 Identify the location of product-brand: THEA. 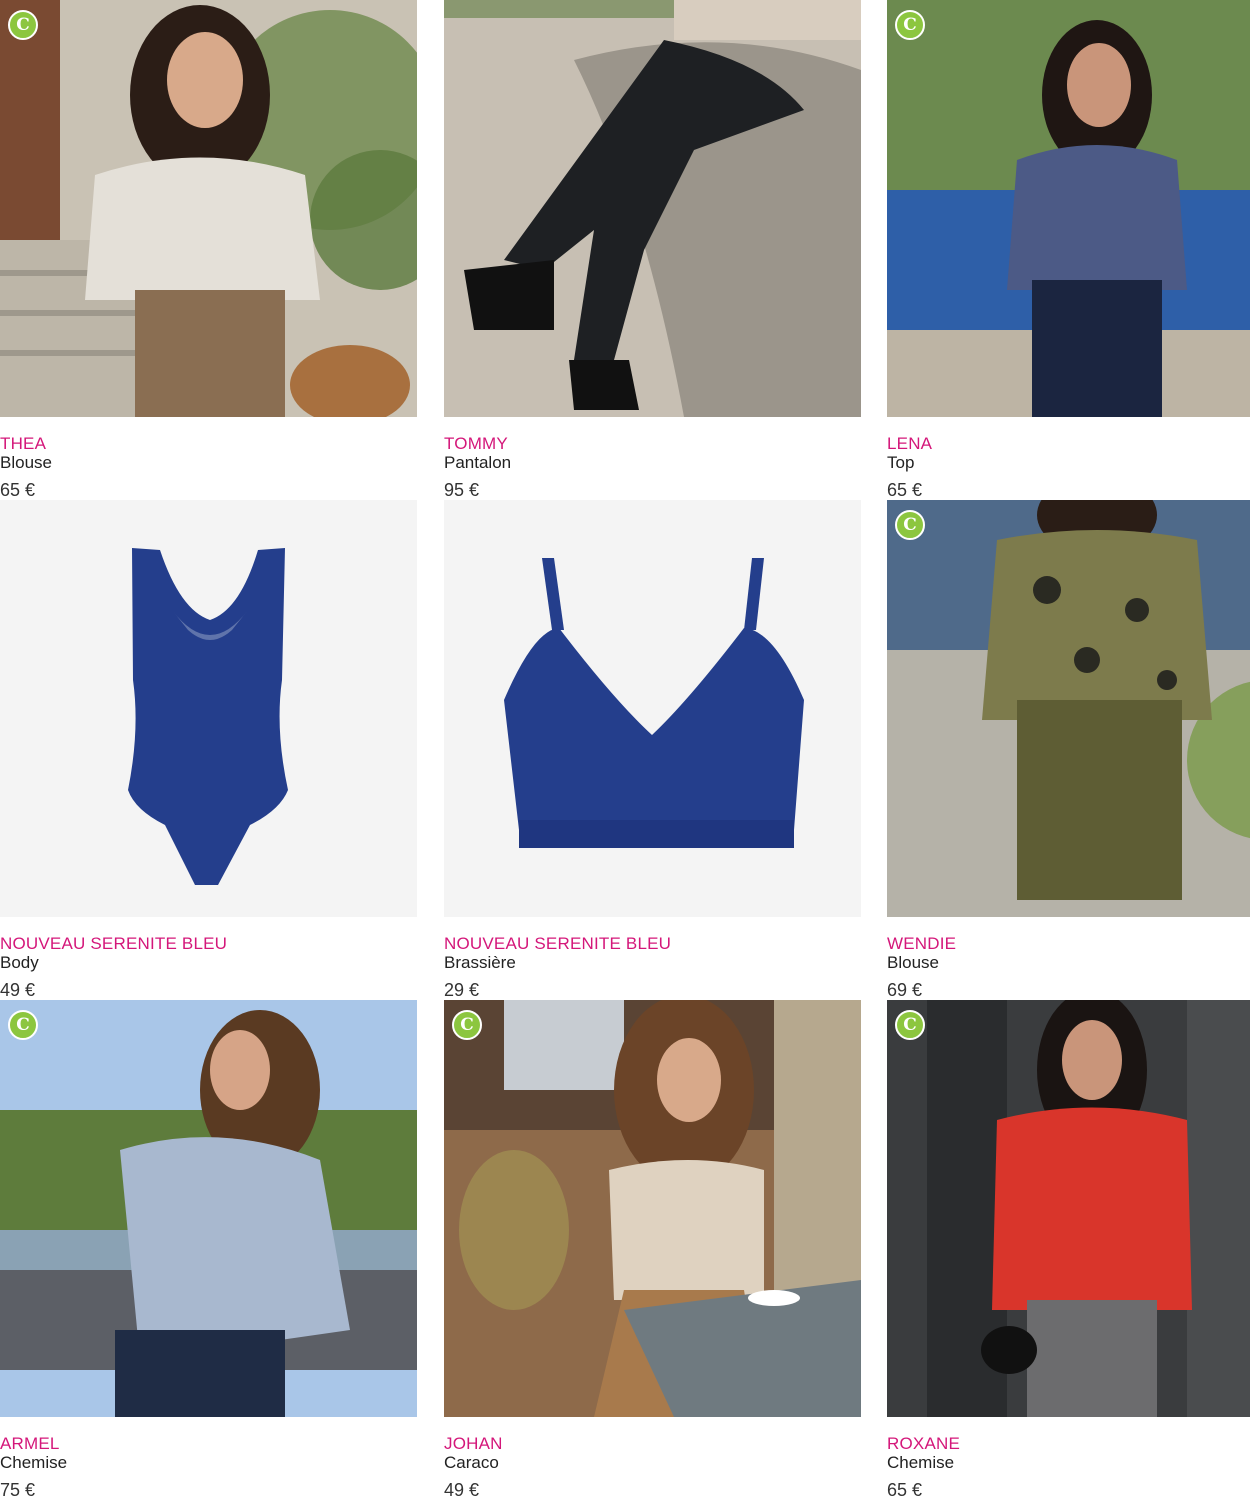
(23, 444).